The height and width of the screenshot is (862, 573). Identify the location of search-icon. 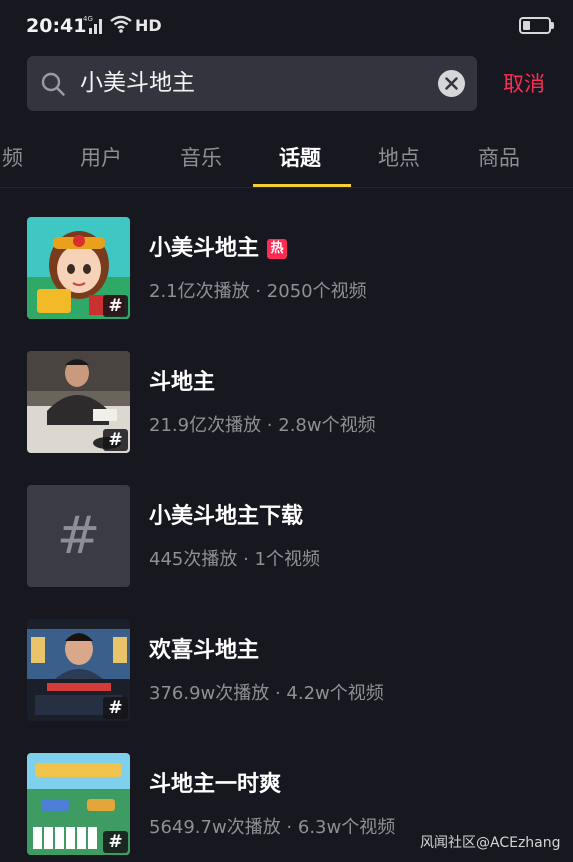
(53, 84).